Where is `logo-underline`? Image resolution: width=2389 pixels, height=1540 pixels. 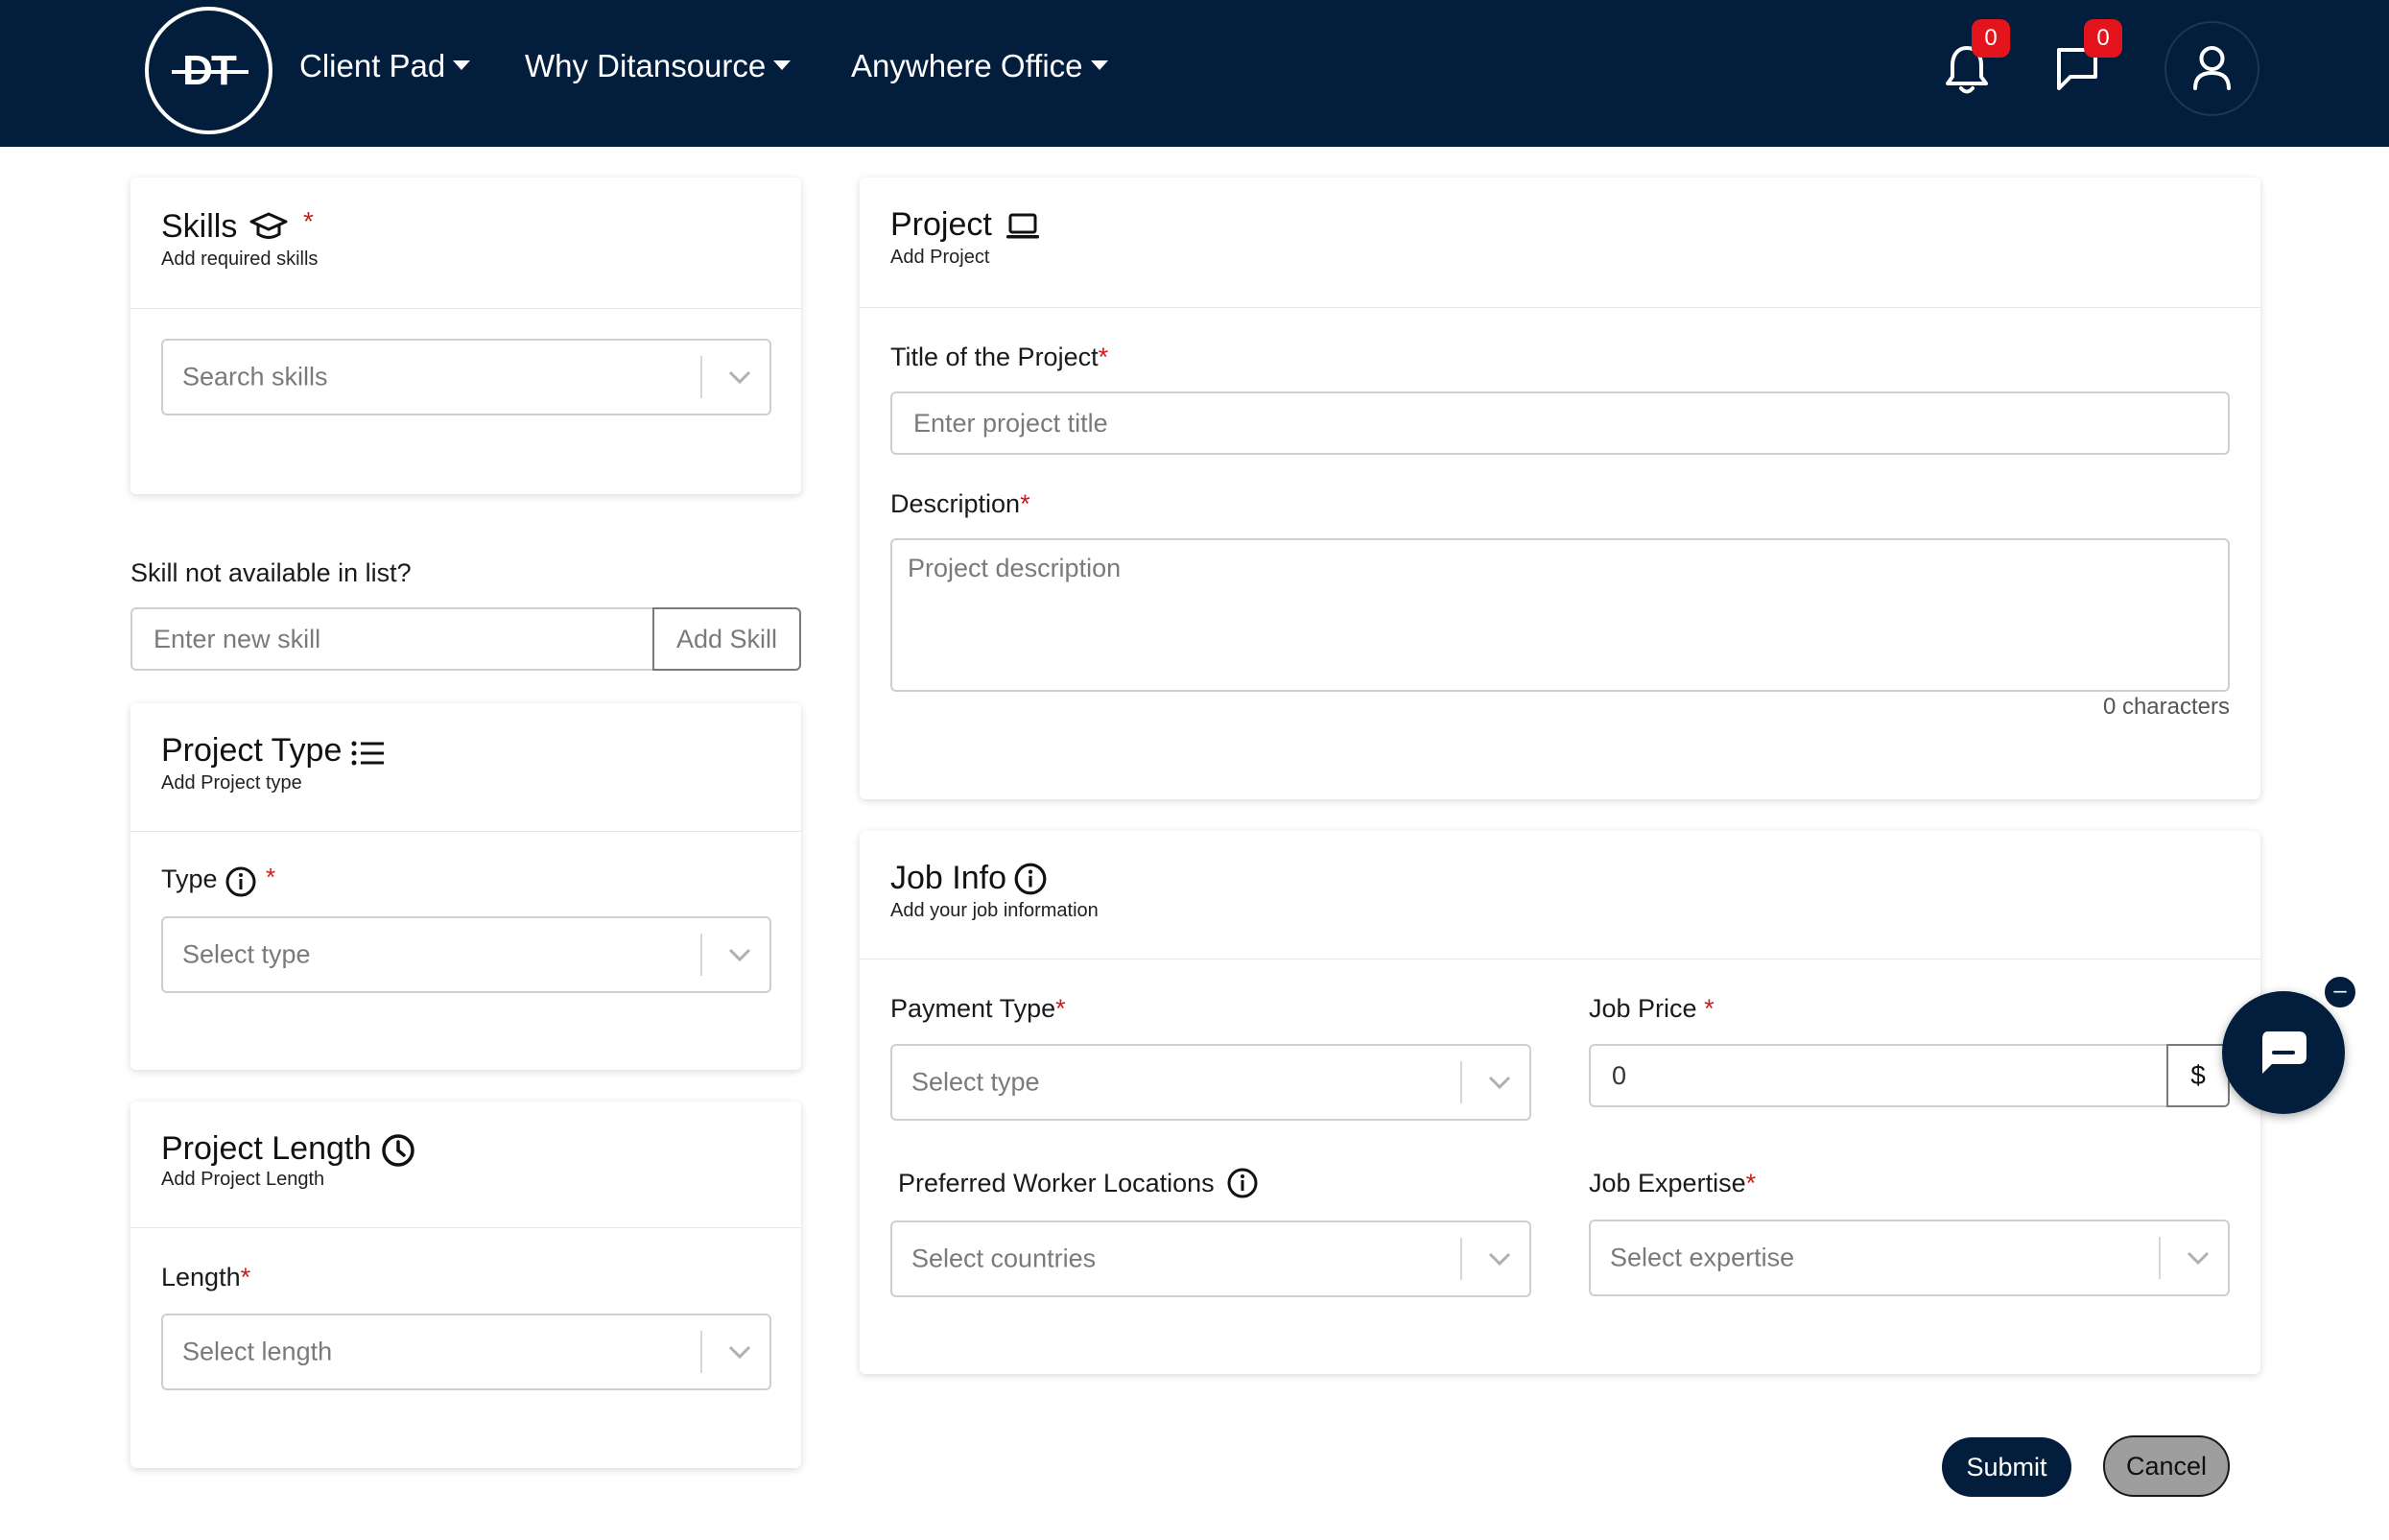
logo-underline is located at coordinates (210, 72).